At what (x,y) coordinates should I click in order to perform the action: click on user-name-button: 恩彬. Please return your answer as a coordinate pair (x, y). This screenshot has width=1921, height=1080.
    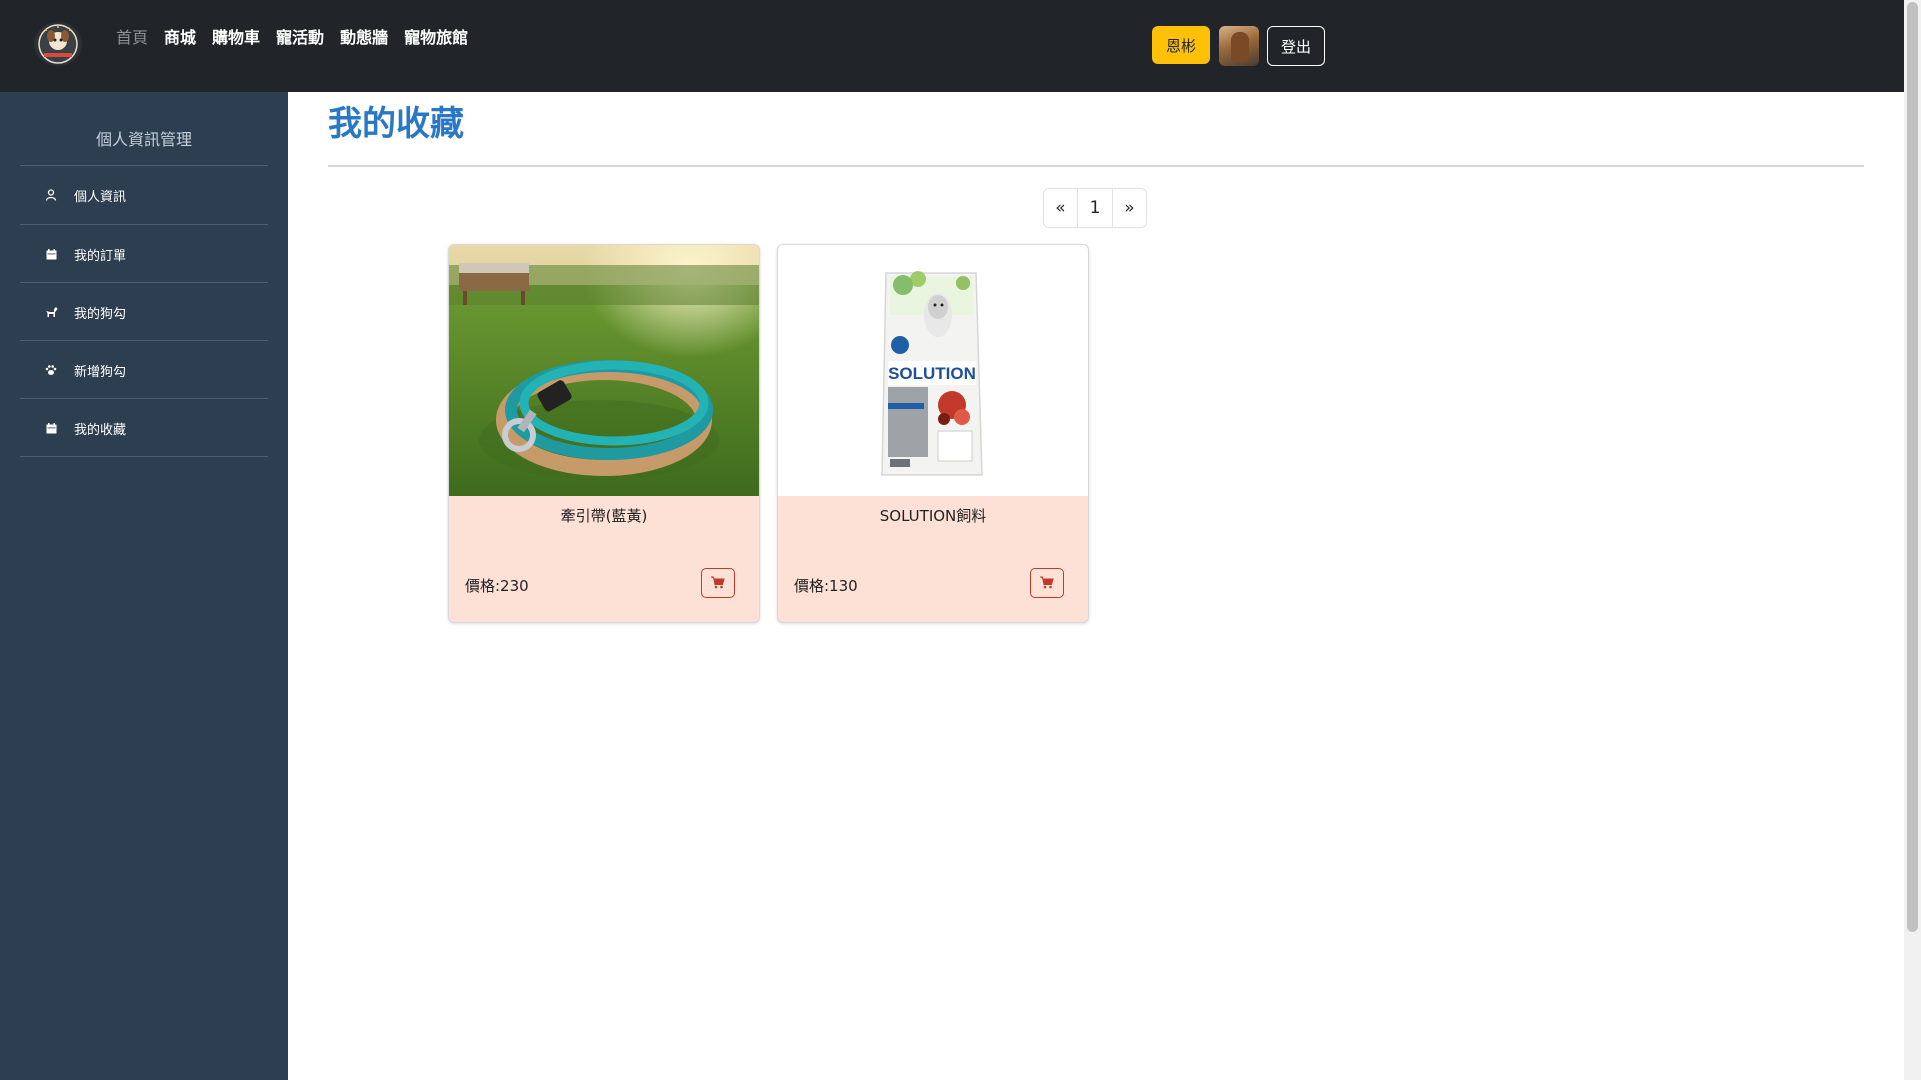
    Looking at the image, I should click on (1181, 45).